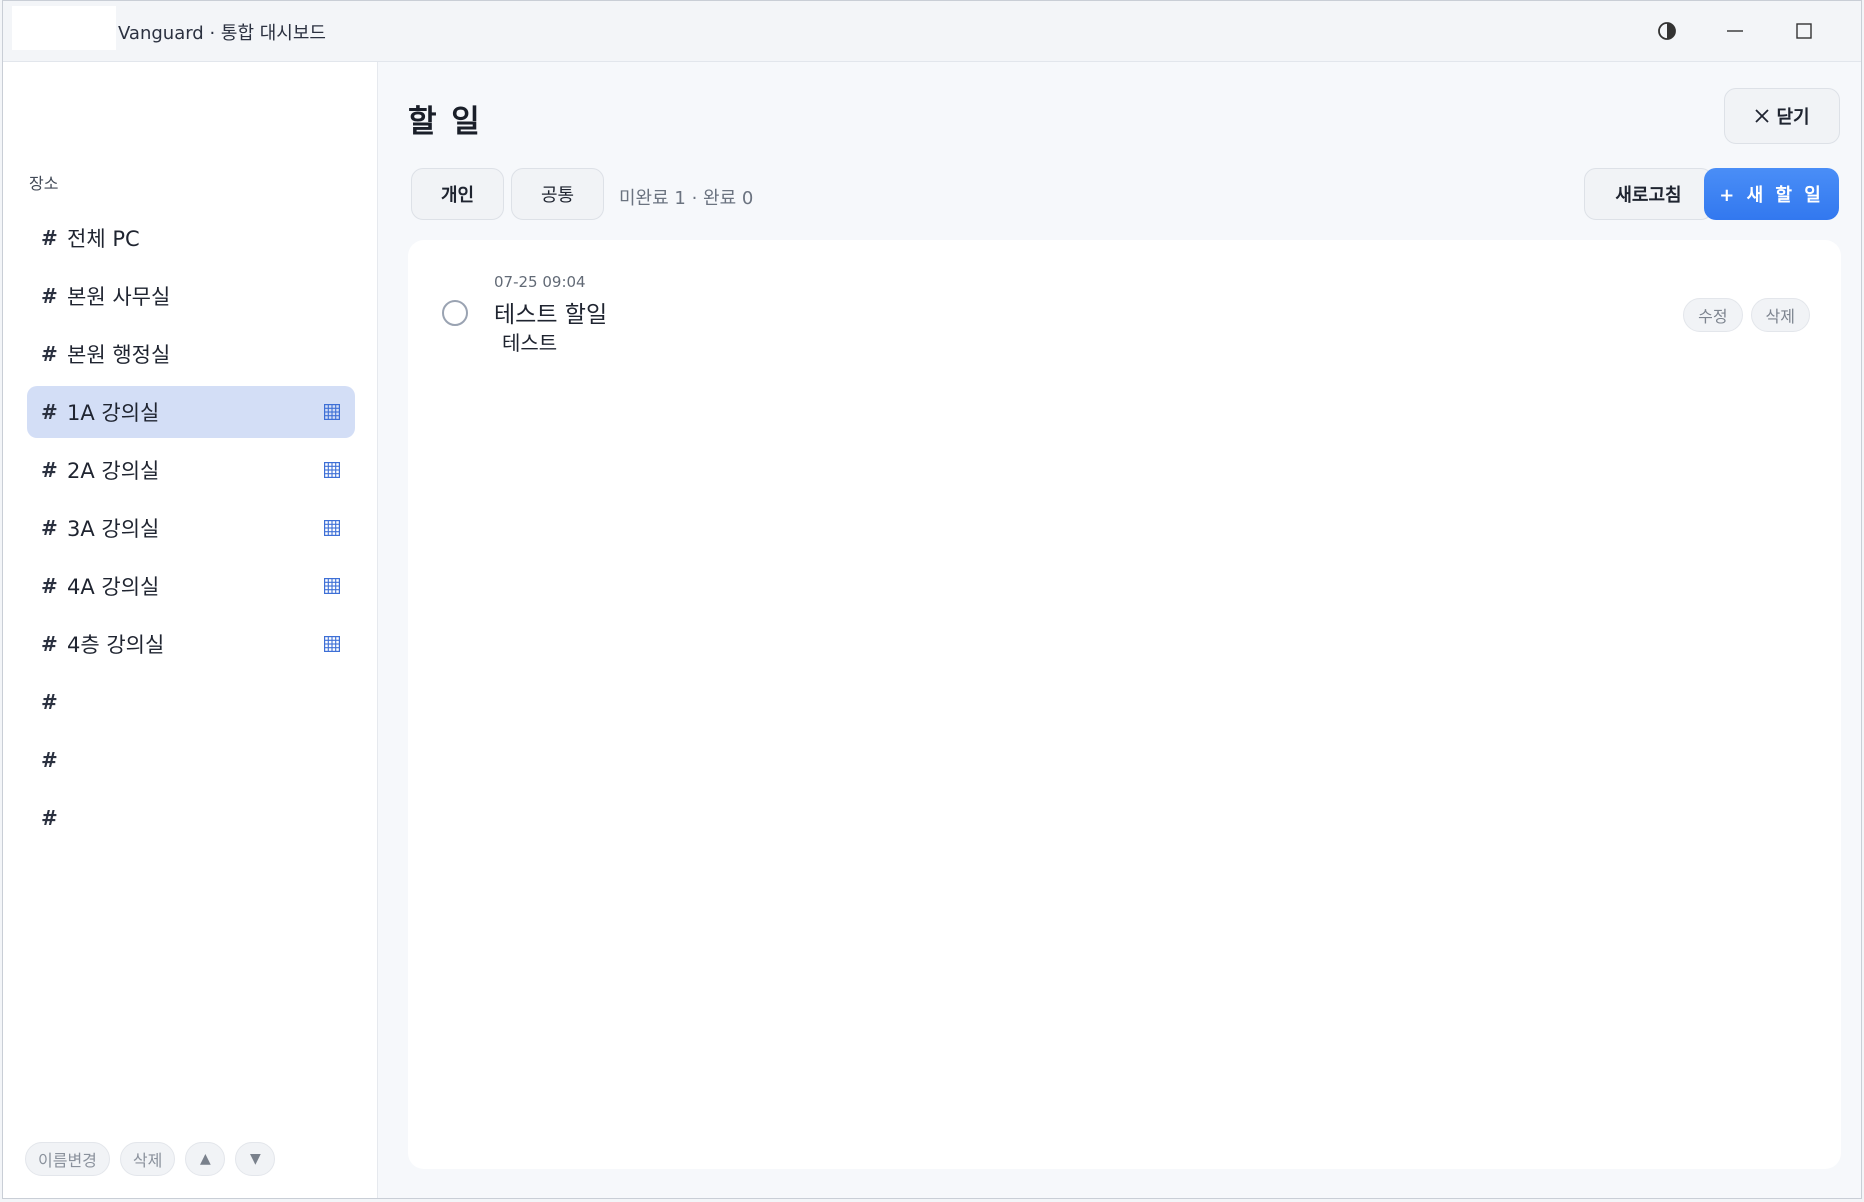  I want to click on minimize-icon, so click(1735, 31).